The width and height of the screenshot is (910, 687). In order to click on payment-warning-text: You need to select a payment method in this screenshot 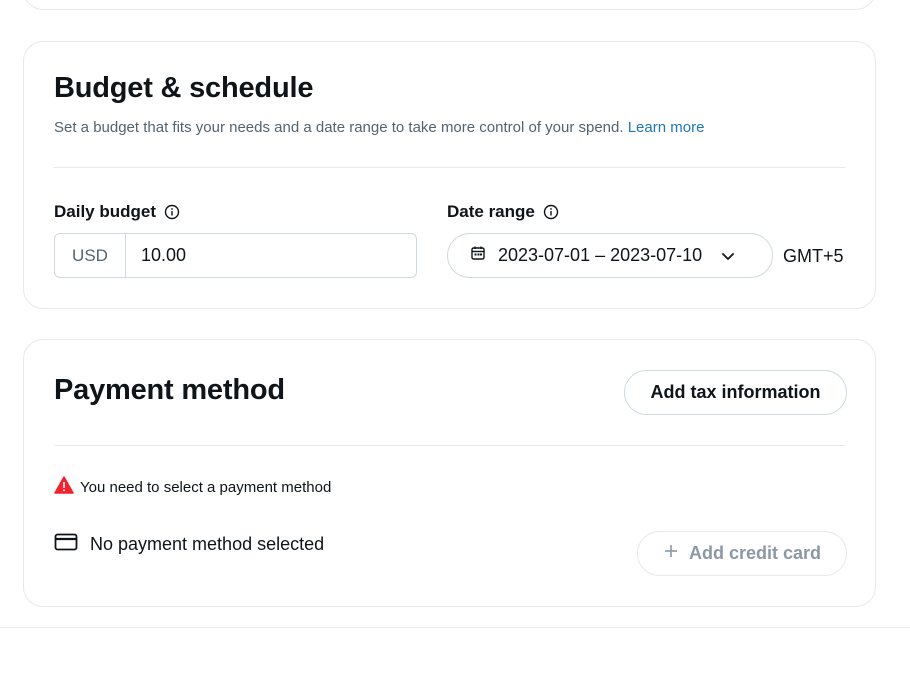, I will do `click(206, 487)`.